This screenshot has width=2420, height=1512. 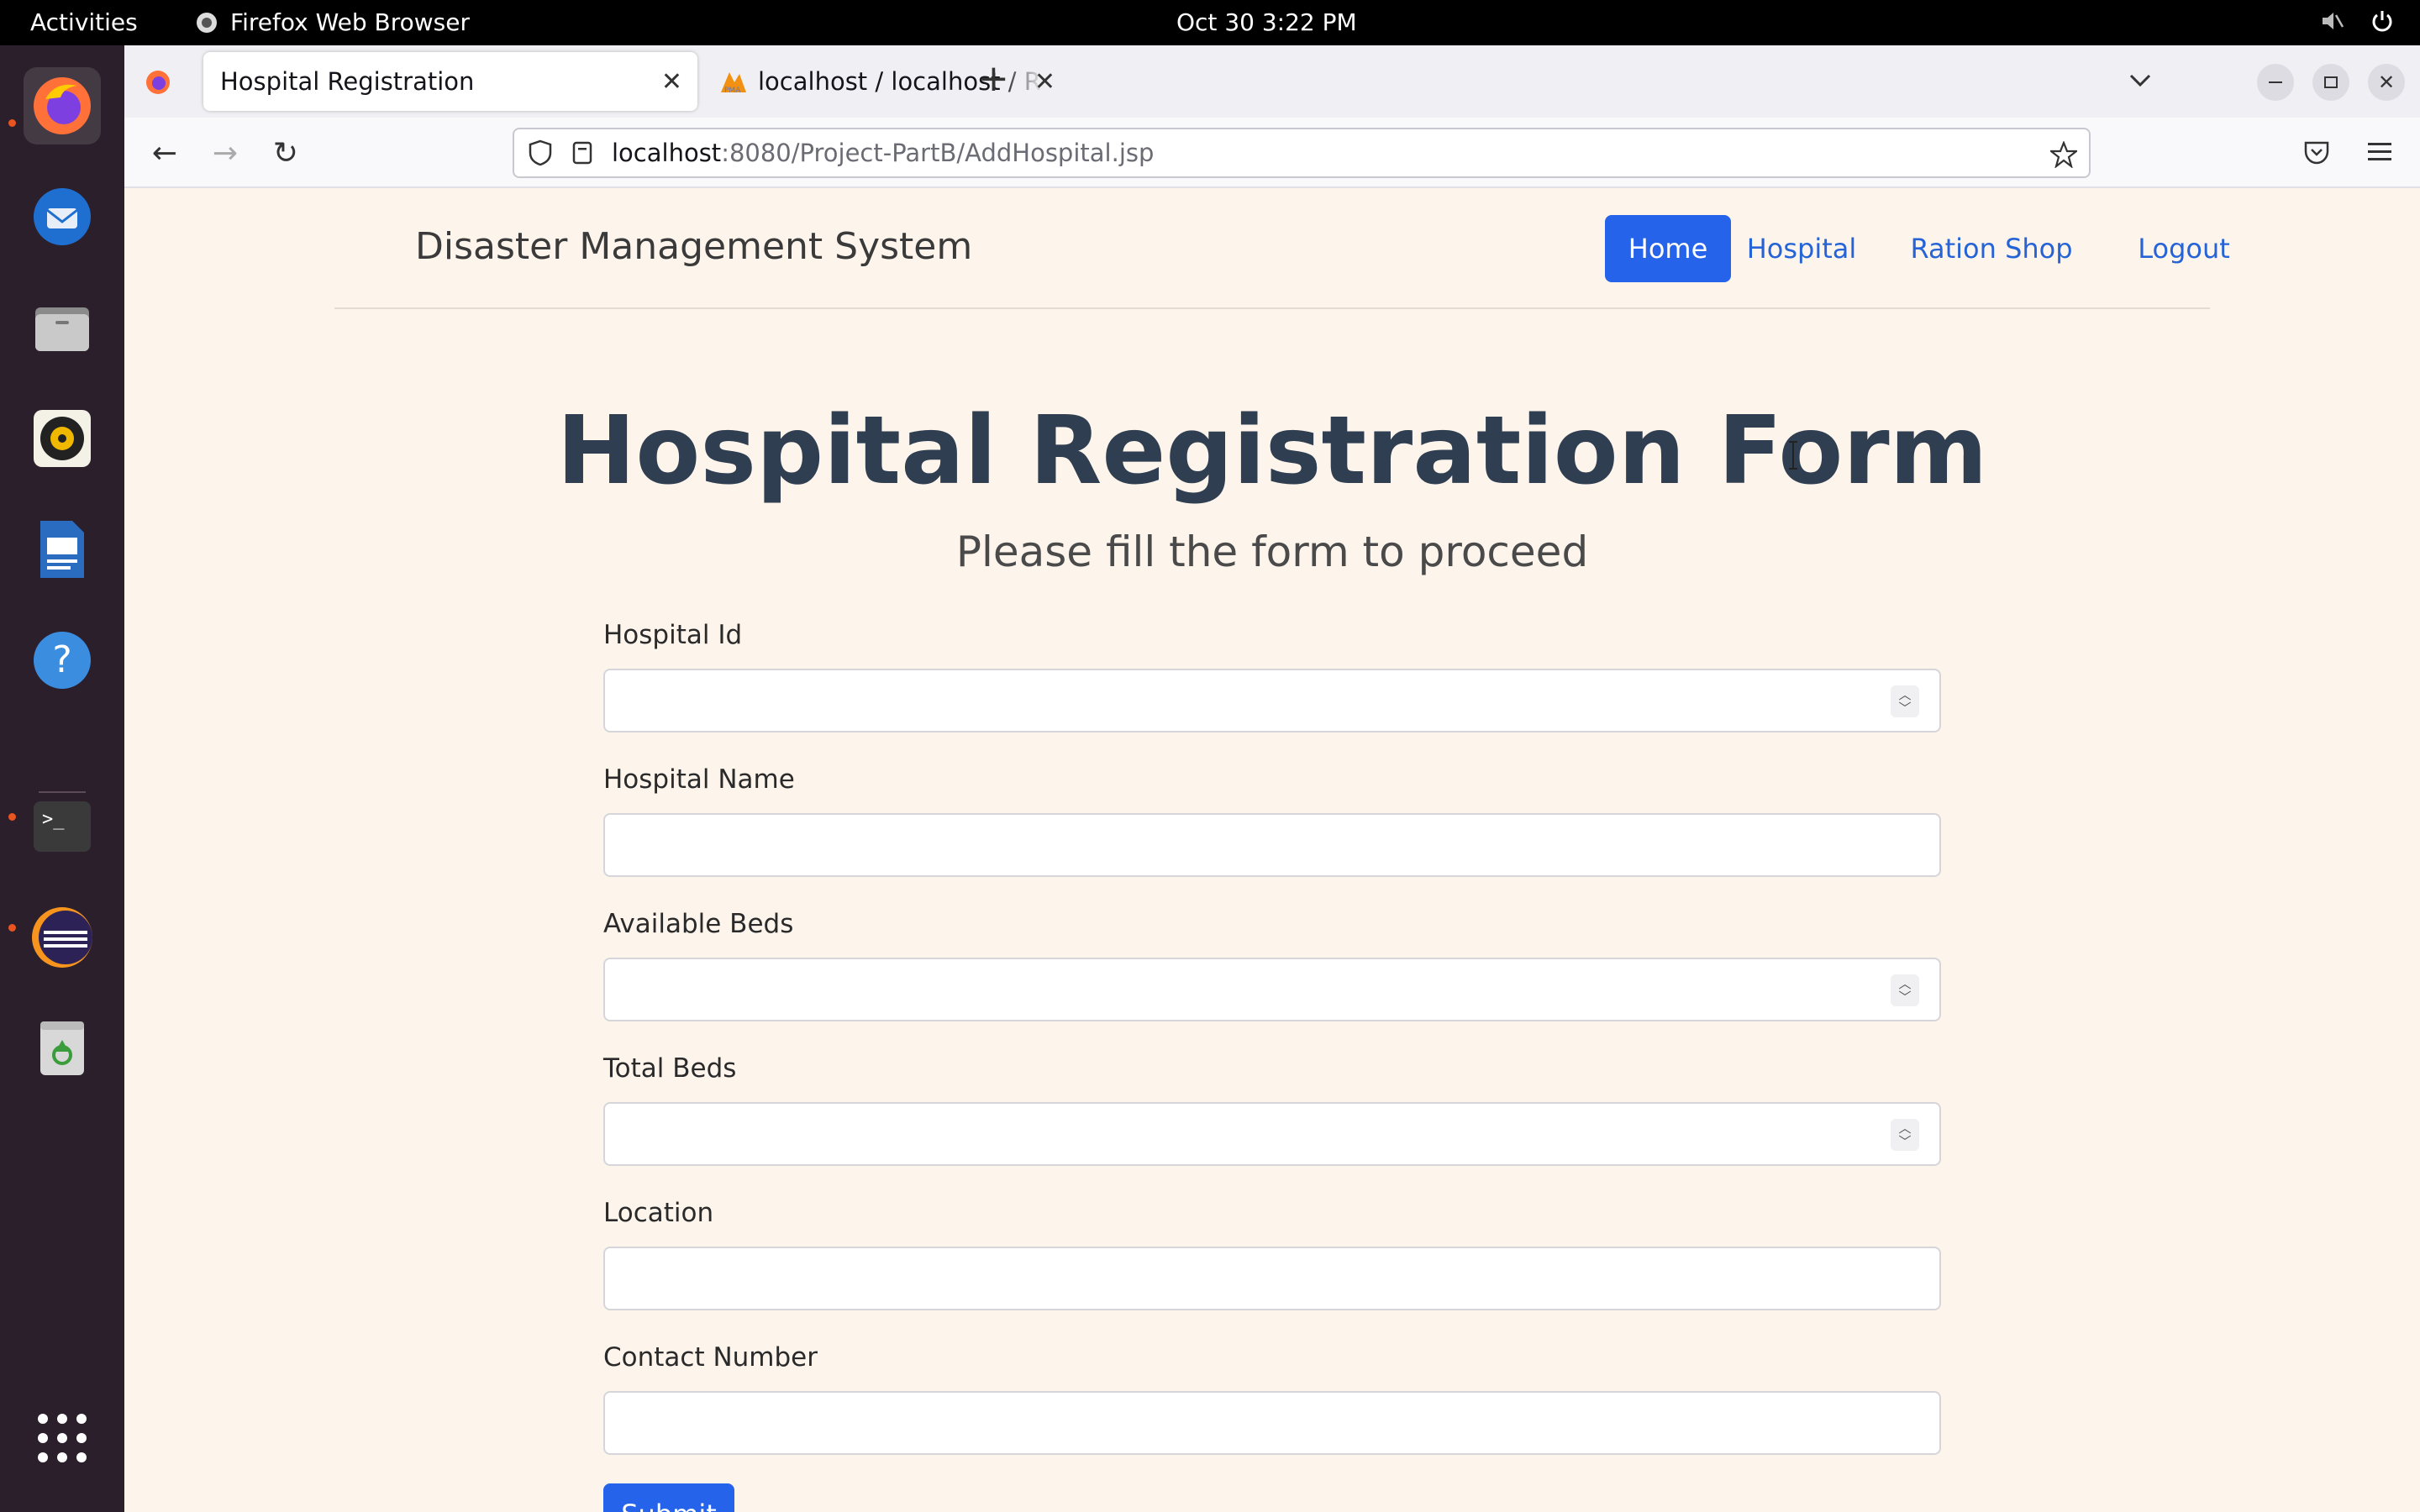 What do you see at coordinates (2333, 21) in the screenshot?
I see `volume-muted-icon` at bounding box center [2333, 21].